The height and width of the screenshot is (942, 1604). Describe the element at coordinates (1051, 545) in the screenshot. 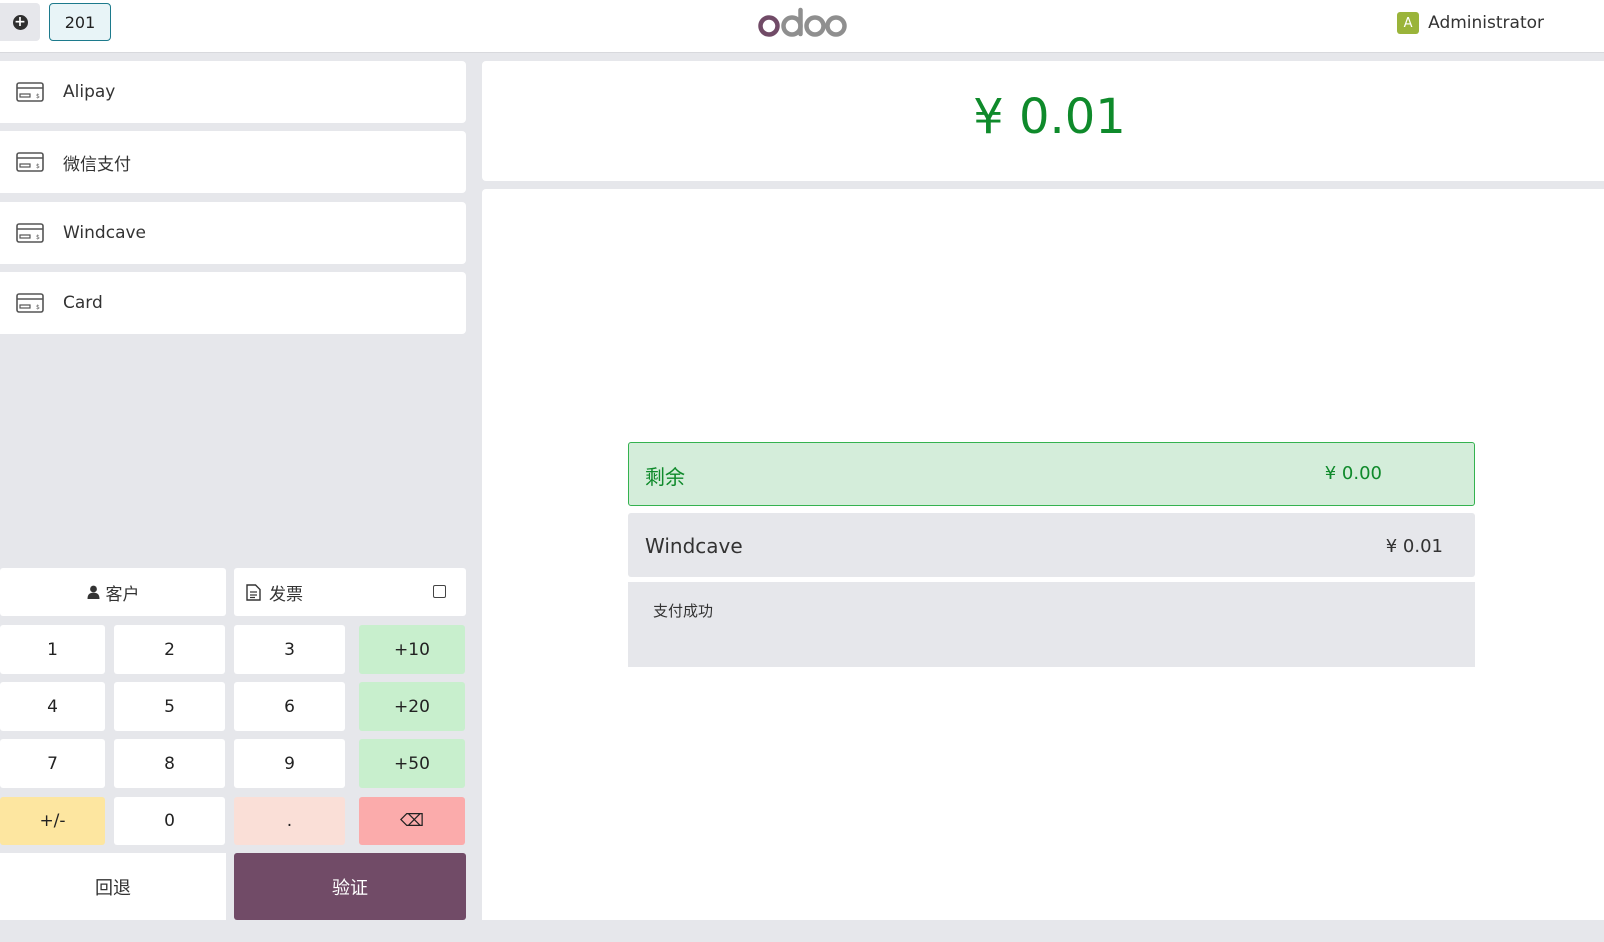

I see `payment-line: Windcave ¥ 0.01` at that location.